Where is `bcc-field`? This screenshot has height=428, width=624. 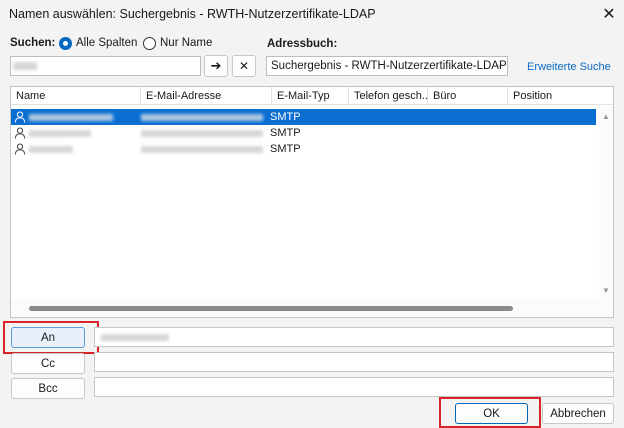 bcc-field is located at coordinates (354, 387).